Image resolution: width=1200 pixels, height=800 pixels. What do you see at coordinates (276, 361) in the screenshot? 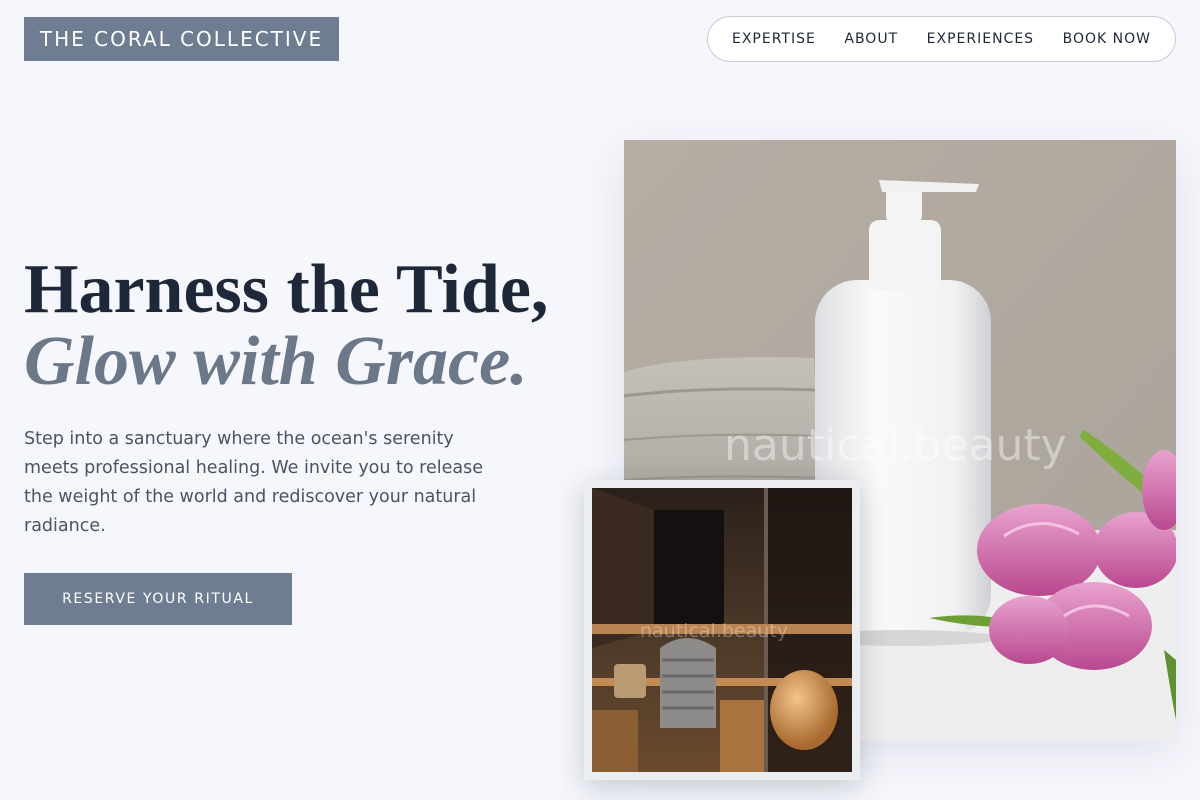
I see `headline-line-2: Glow with Grace.` at bounding box center [276, 361].